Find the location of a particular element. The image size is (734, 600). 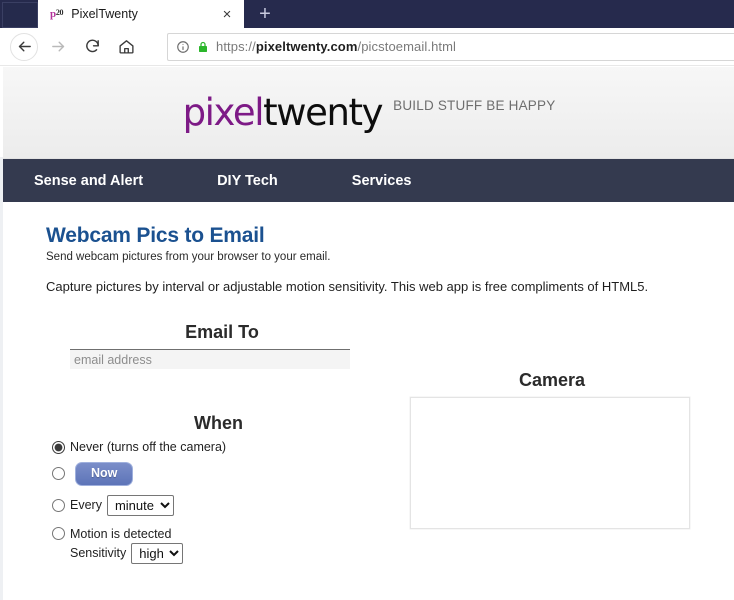

radio-motion is located at coordinates (58, 534).